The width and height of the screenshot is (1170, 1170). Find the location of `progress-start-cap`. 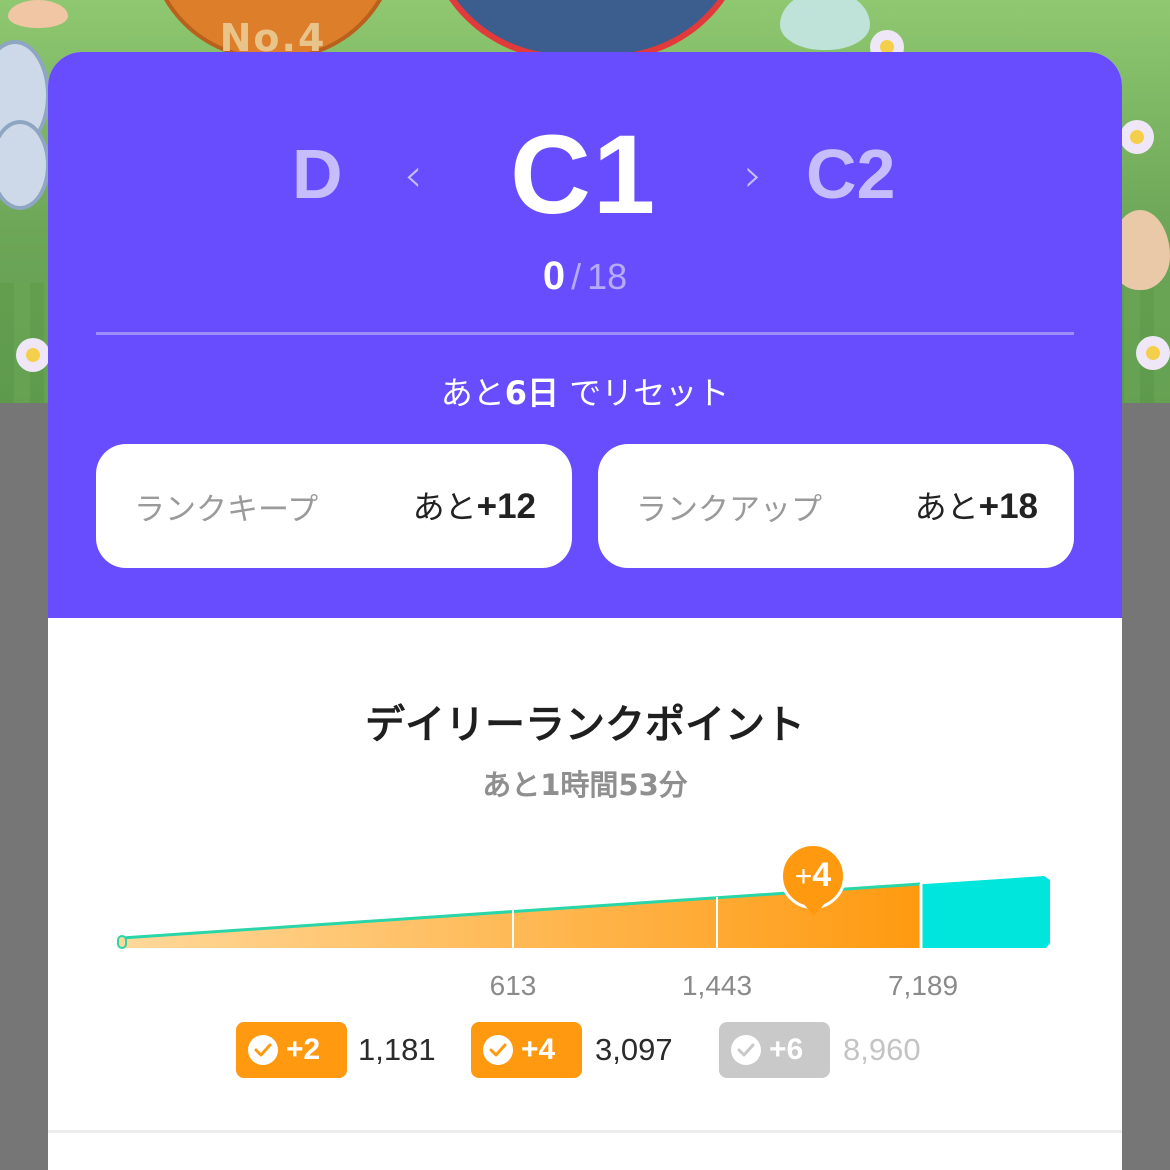

progress-start-cap is located at coordinates (122, 942).